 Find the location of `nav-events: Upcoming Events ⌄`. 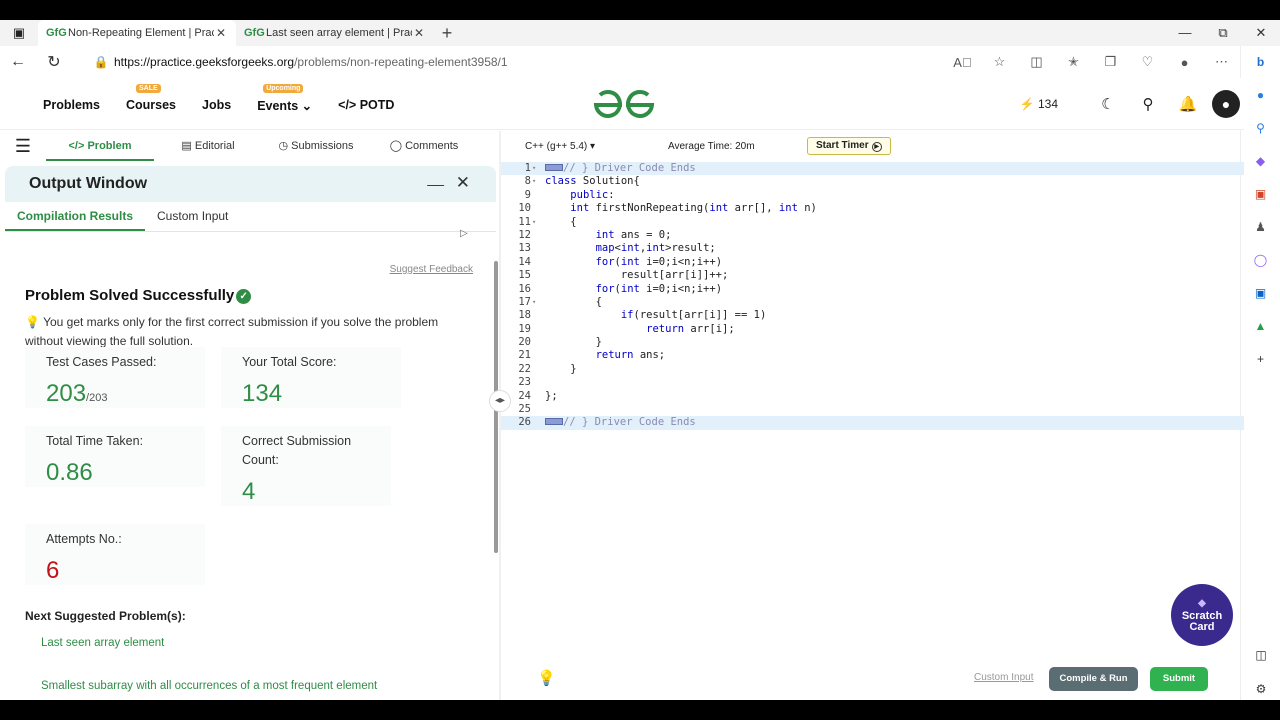

nav-events: Upcoming Events ⌄ is located at coordinates (284, 98).